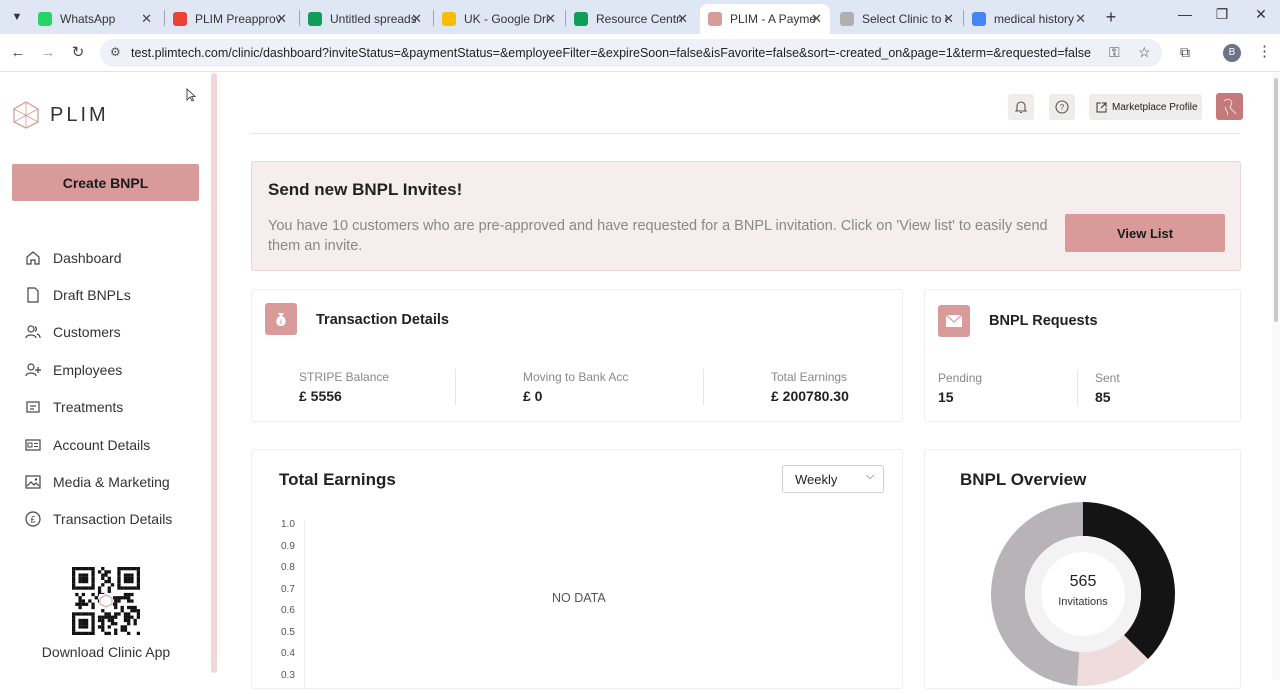 The width and height of the screenshot is (1280, 694). Describe the element at coordinates (1034, 19) in the screenshot. I see `browser-tab-label: medical history` at that location.